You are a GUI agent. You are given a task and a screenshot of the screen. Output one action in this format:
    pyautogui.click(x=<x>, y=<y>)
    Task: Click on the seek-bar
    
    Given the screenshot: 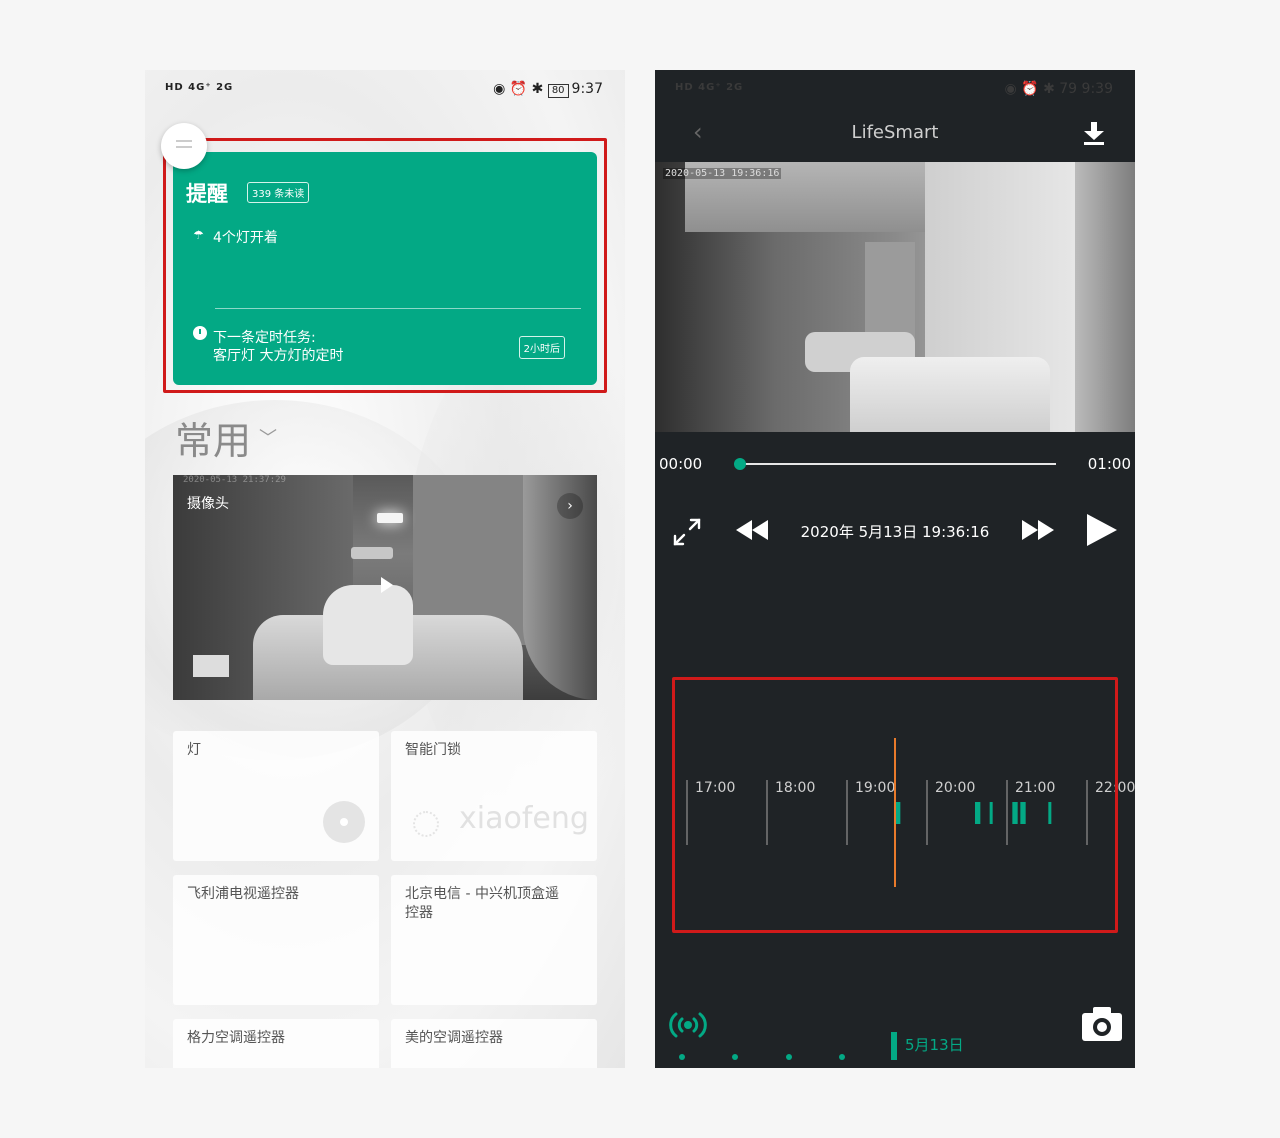 What is the action you would take?
    pyautogui.click(x=898, y=464)
    